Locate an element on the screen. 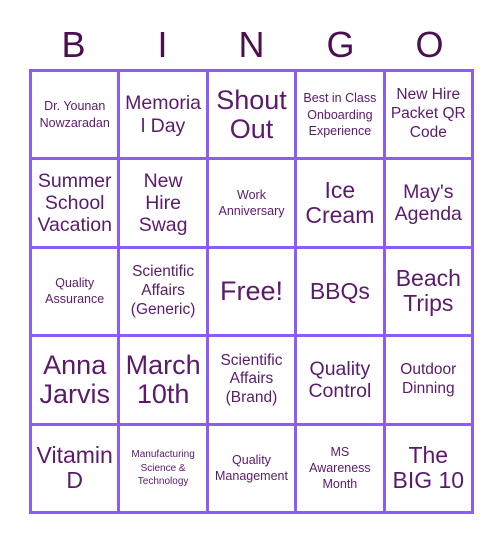 This screenshot has height=544, width=501. bingo-header-letter-n: N is located at coordinates (251, 44).